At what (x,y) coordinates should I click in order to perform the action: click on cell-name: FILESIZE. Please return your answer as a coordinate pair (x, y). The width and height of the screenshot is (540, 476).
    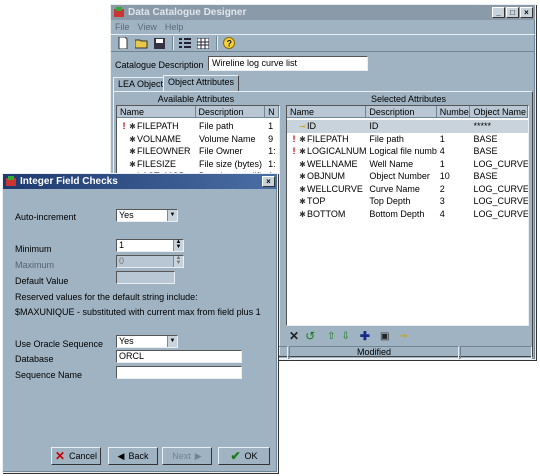
    Looking at the image, I should click on (157, 163).